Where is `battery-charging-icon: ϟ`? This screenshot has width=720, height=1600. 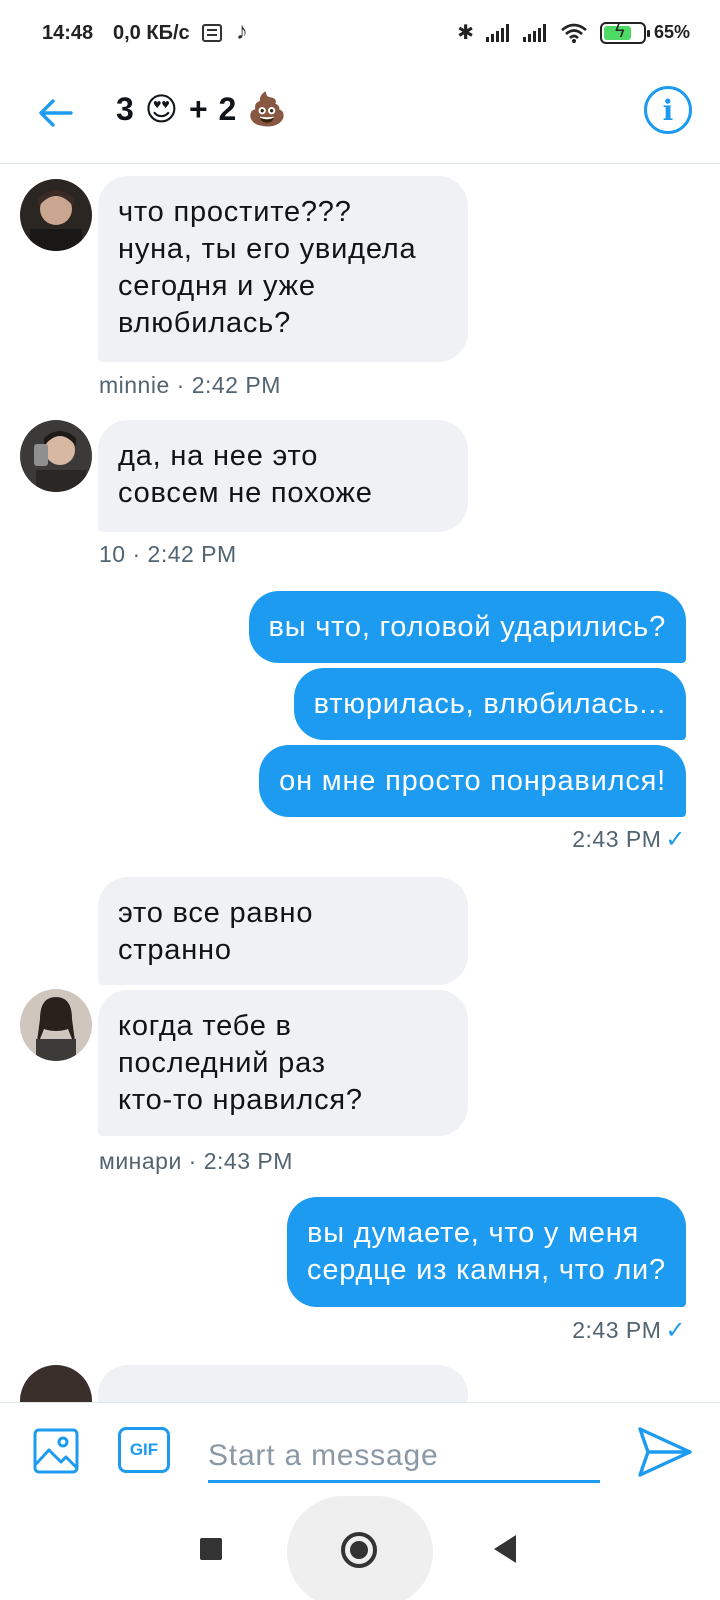
battery-charging-icon: ϟ is located at coordinates (624, 32).